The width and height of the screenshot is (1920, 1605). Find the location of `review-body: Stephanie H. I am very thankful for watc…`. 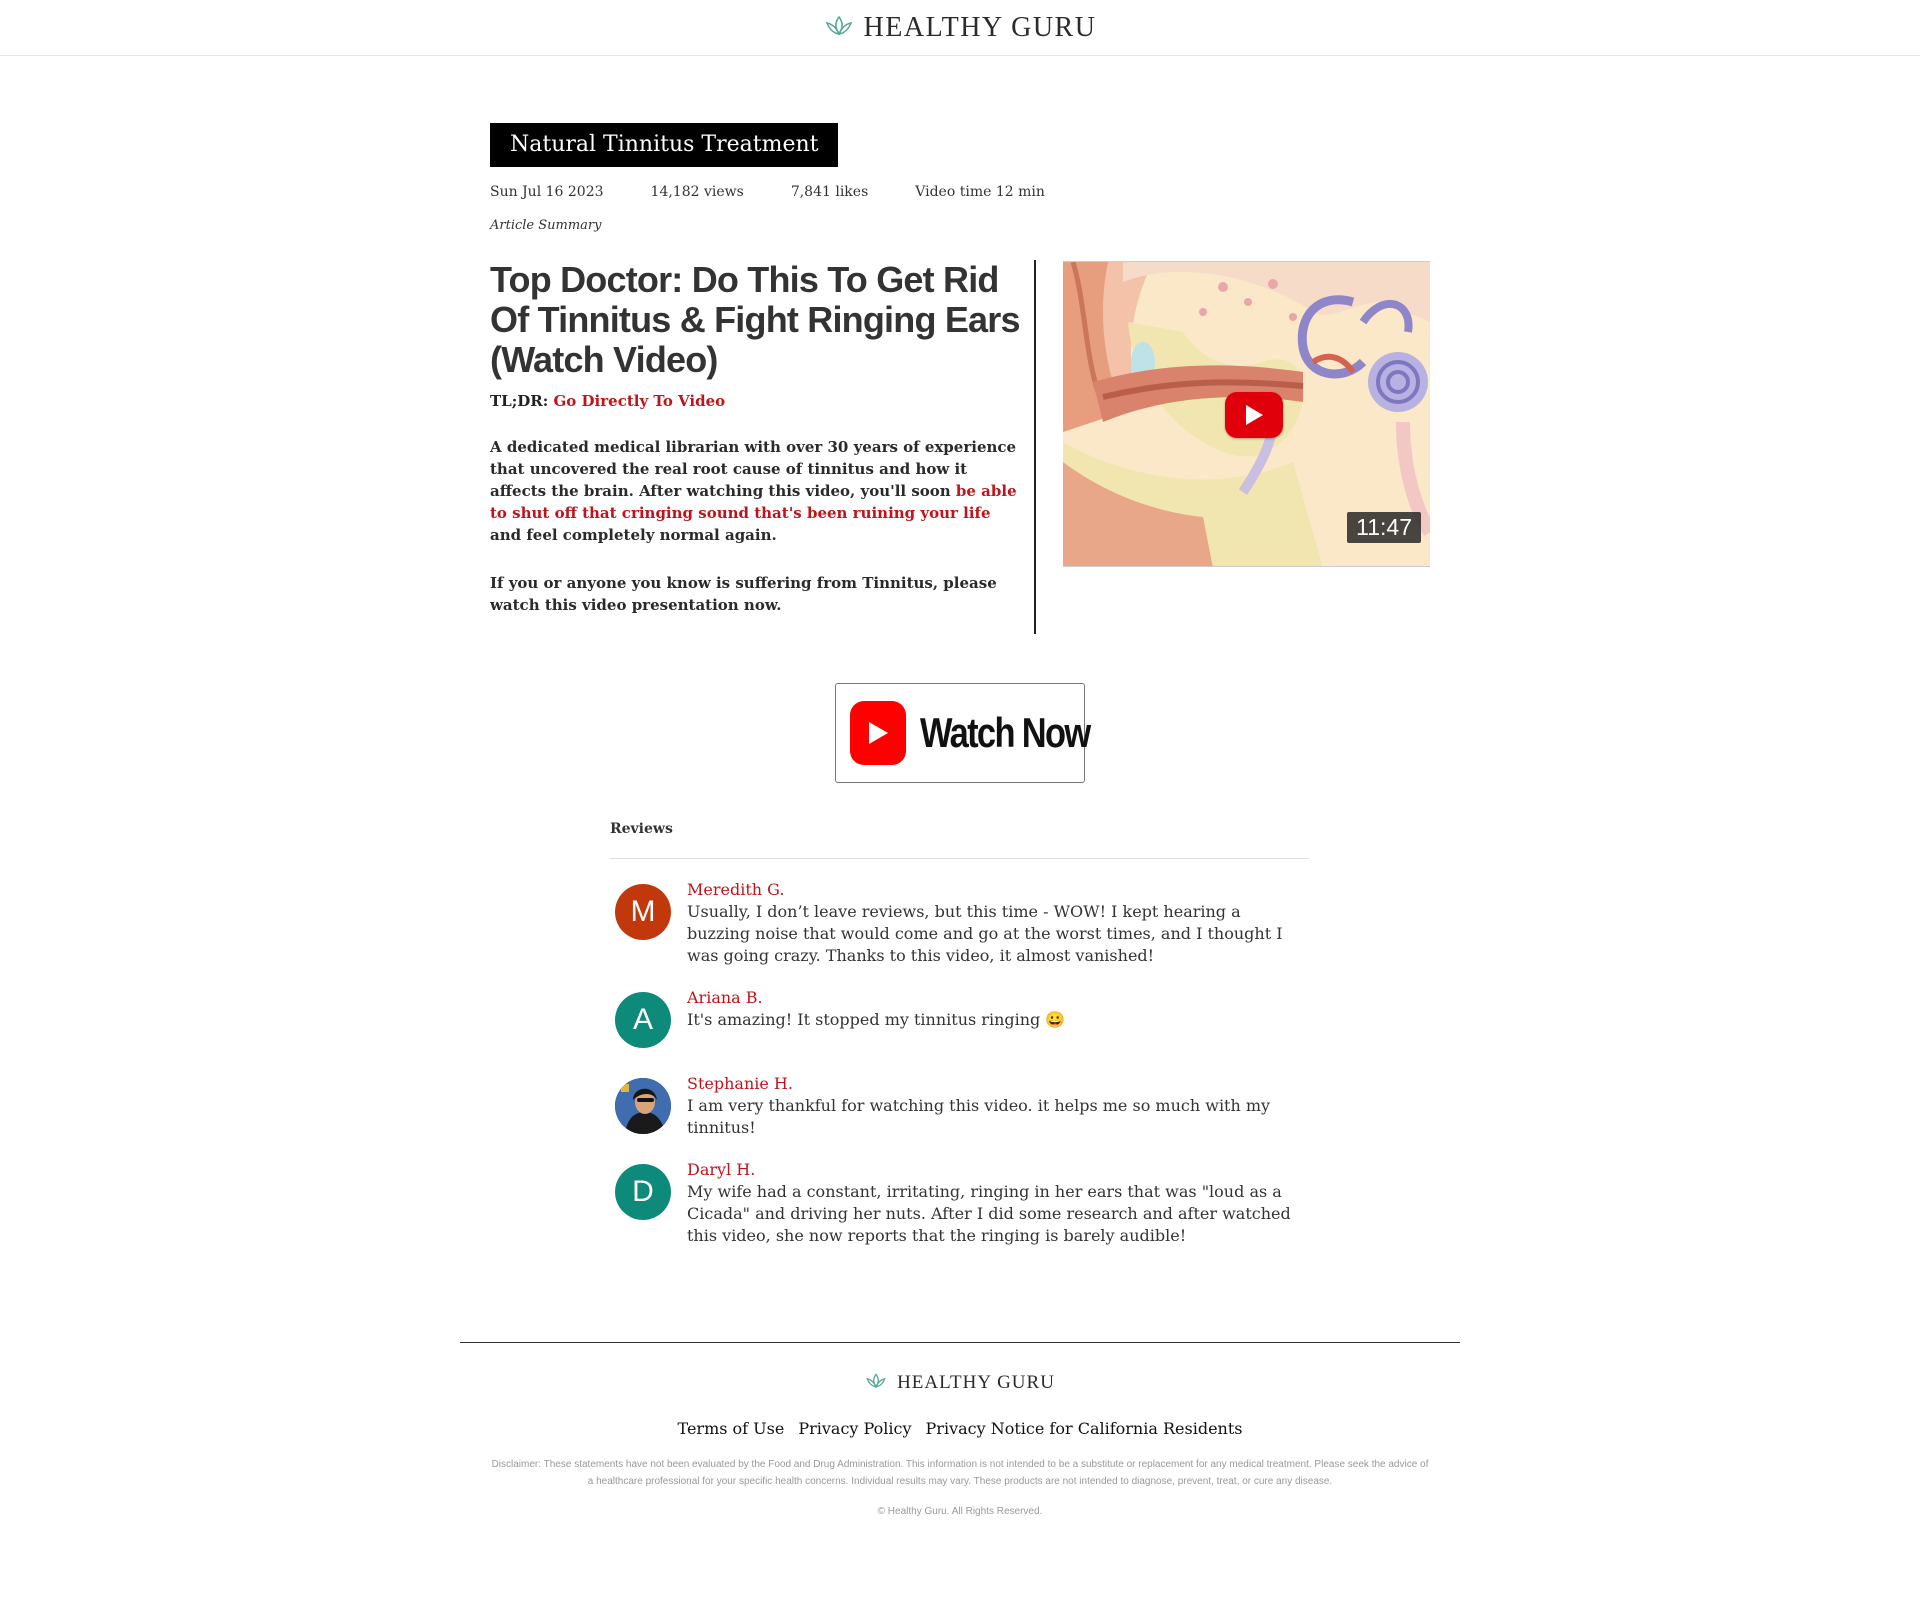

review-body: Stephanie H. I am very thankful for watc… is located at coordinates (997, 1106).